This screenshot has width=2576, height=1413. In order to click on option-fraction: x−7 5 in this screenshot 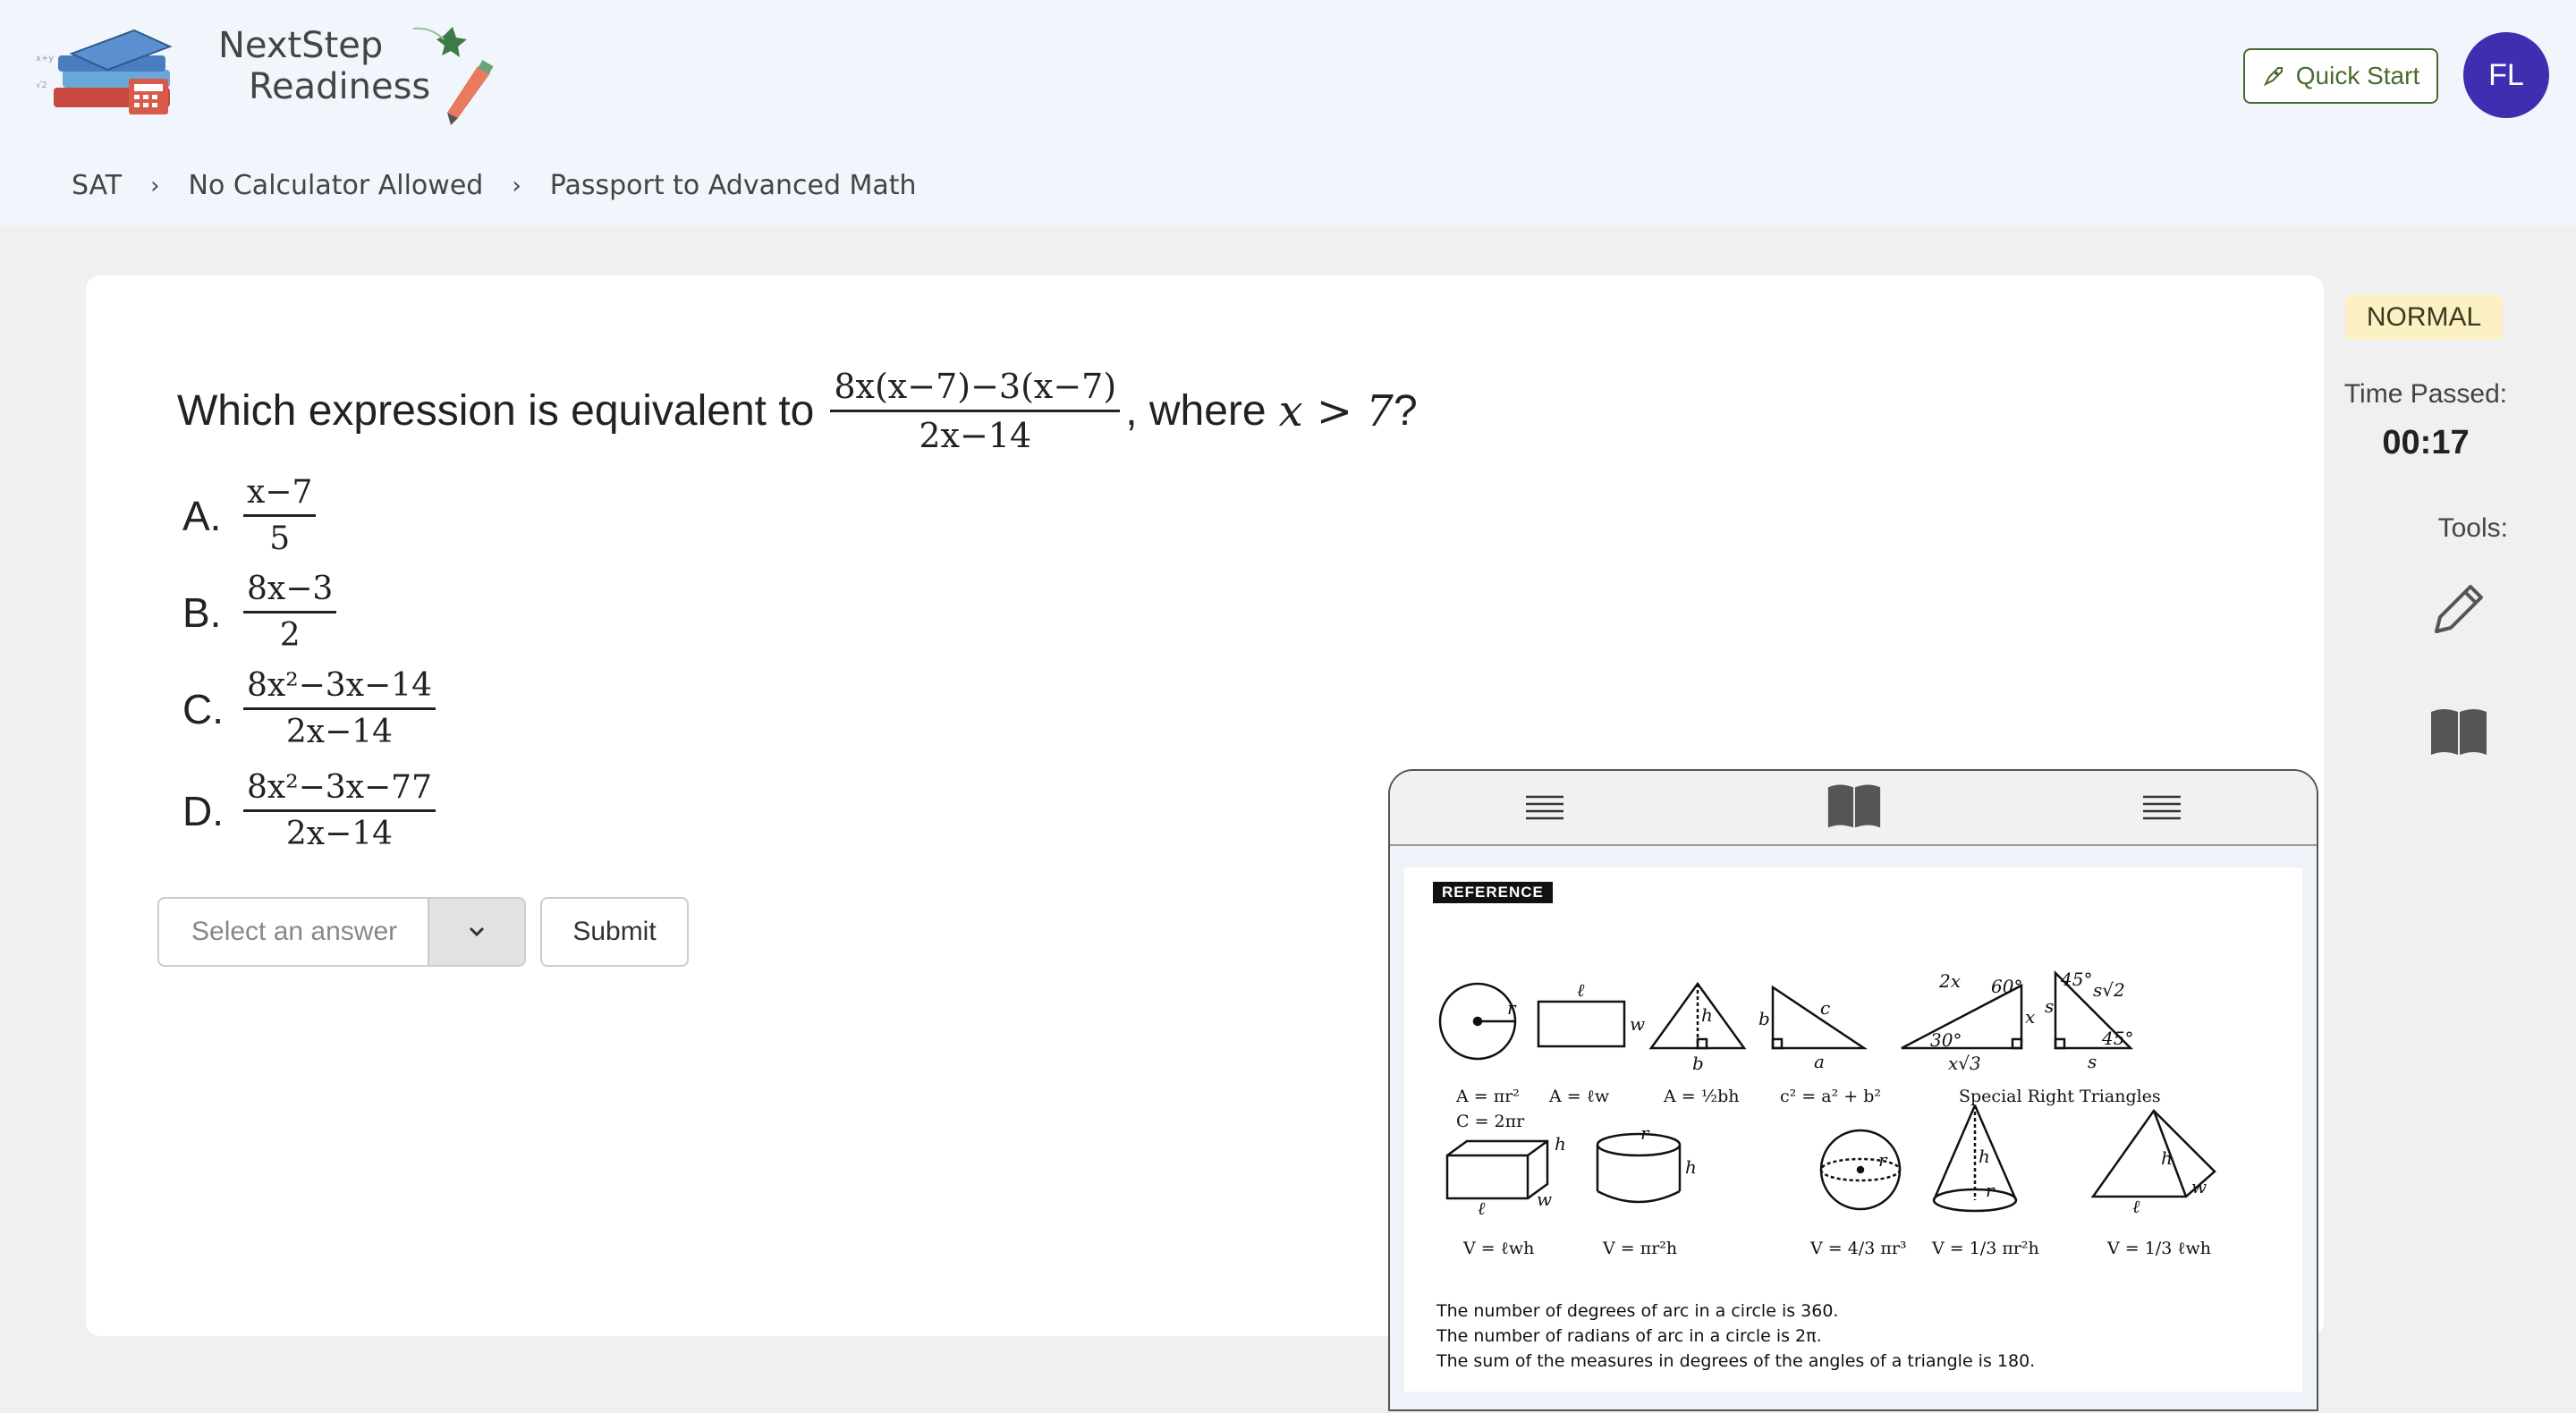, I will do `click(280, 515)`.